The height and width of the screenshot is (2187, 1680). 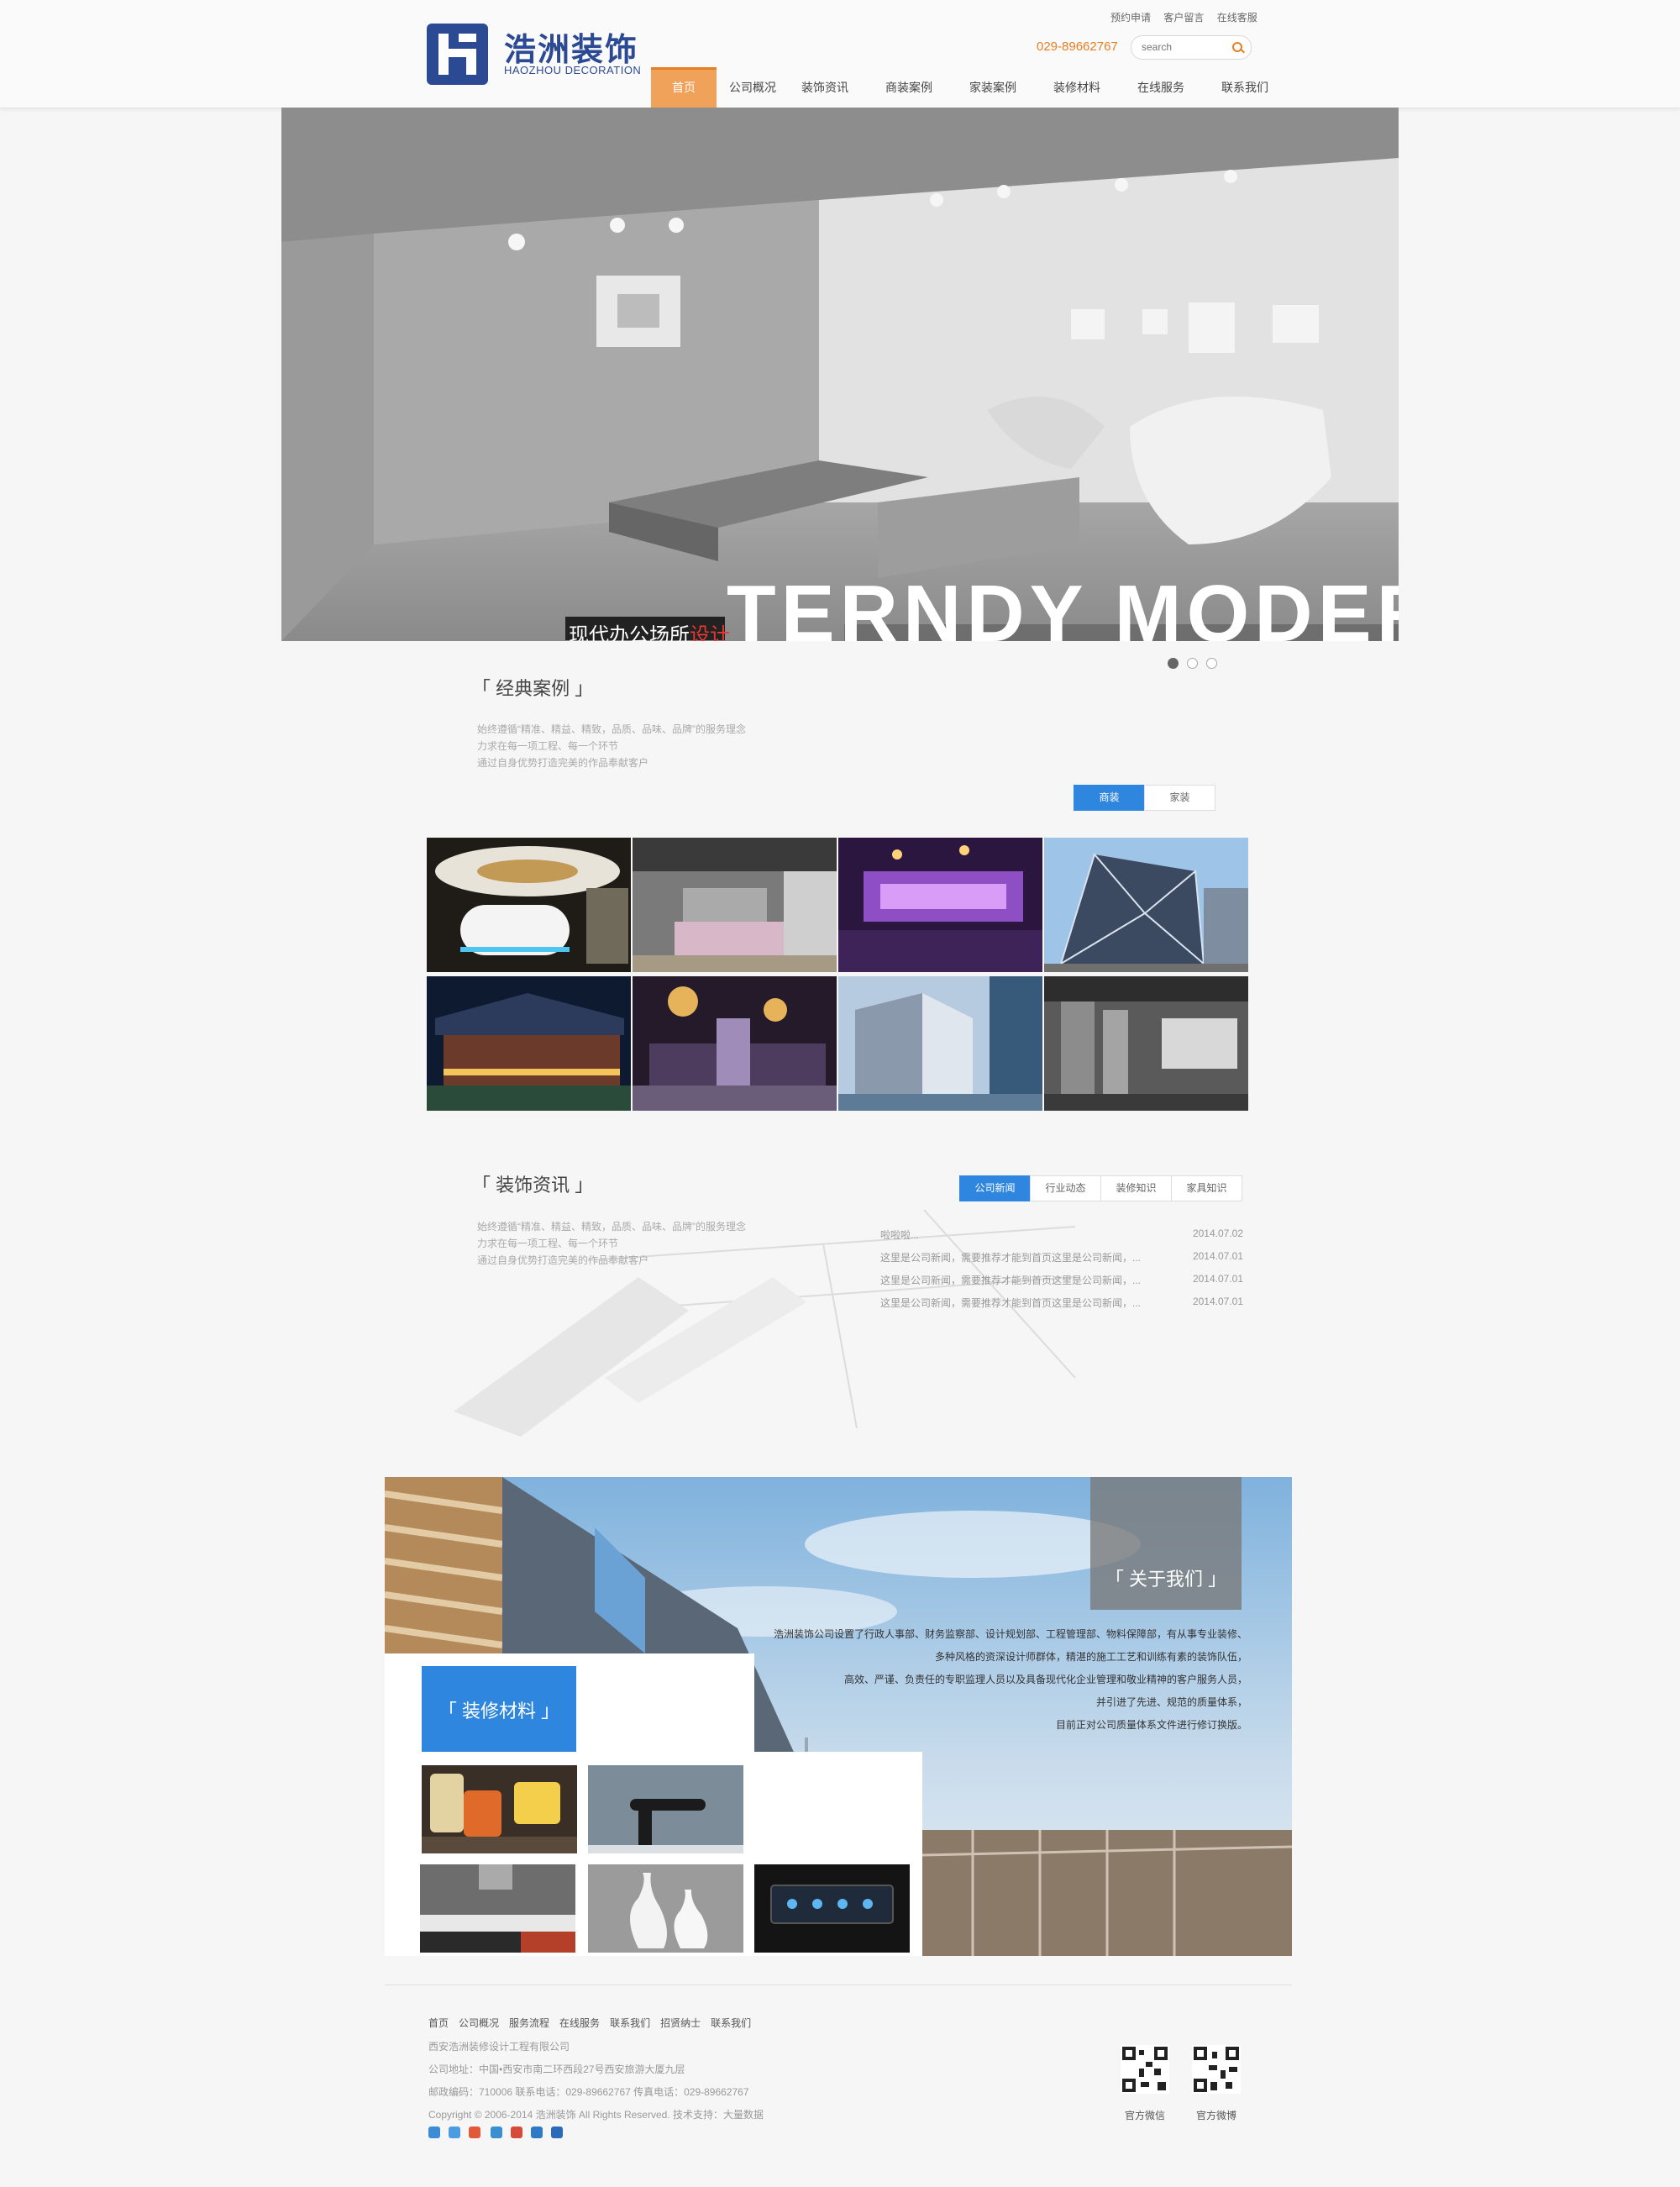 What do you see at coordinates (1136, 1188) in the screenshot?
I see `tab-decoration-knowledge: 装修知识` at bounding box center [1136, 1188].